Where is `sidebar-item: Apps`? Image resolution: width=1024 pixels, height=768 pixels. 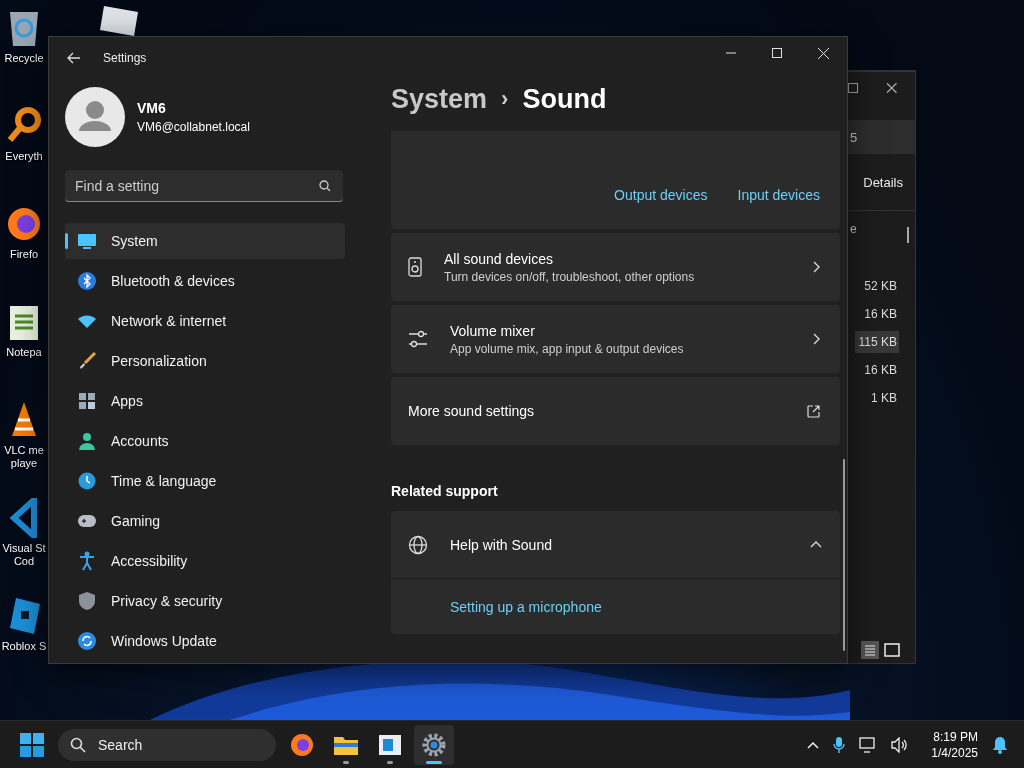 sidebar-item: Apps is located at coordinates (205, 401).